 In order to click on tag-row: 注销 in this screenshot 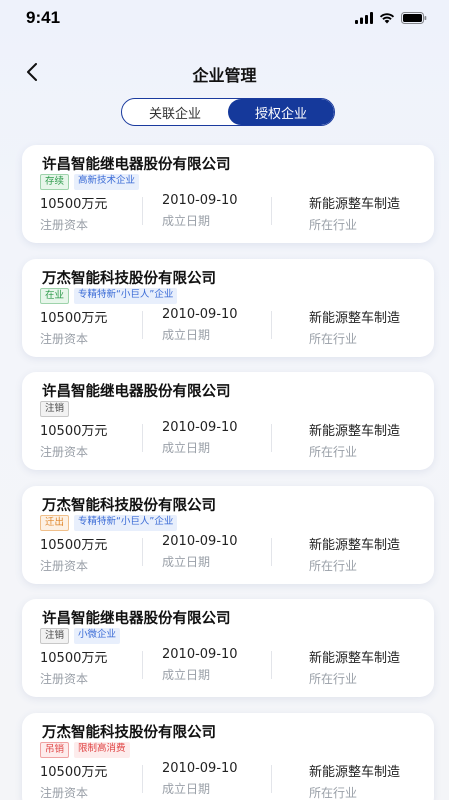, I will do `click(55, 409)`.